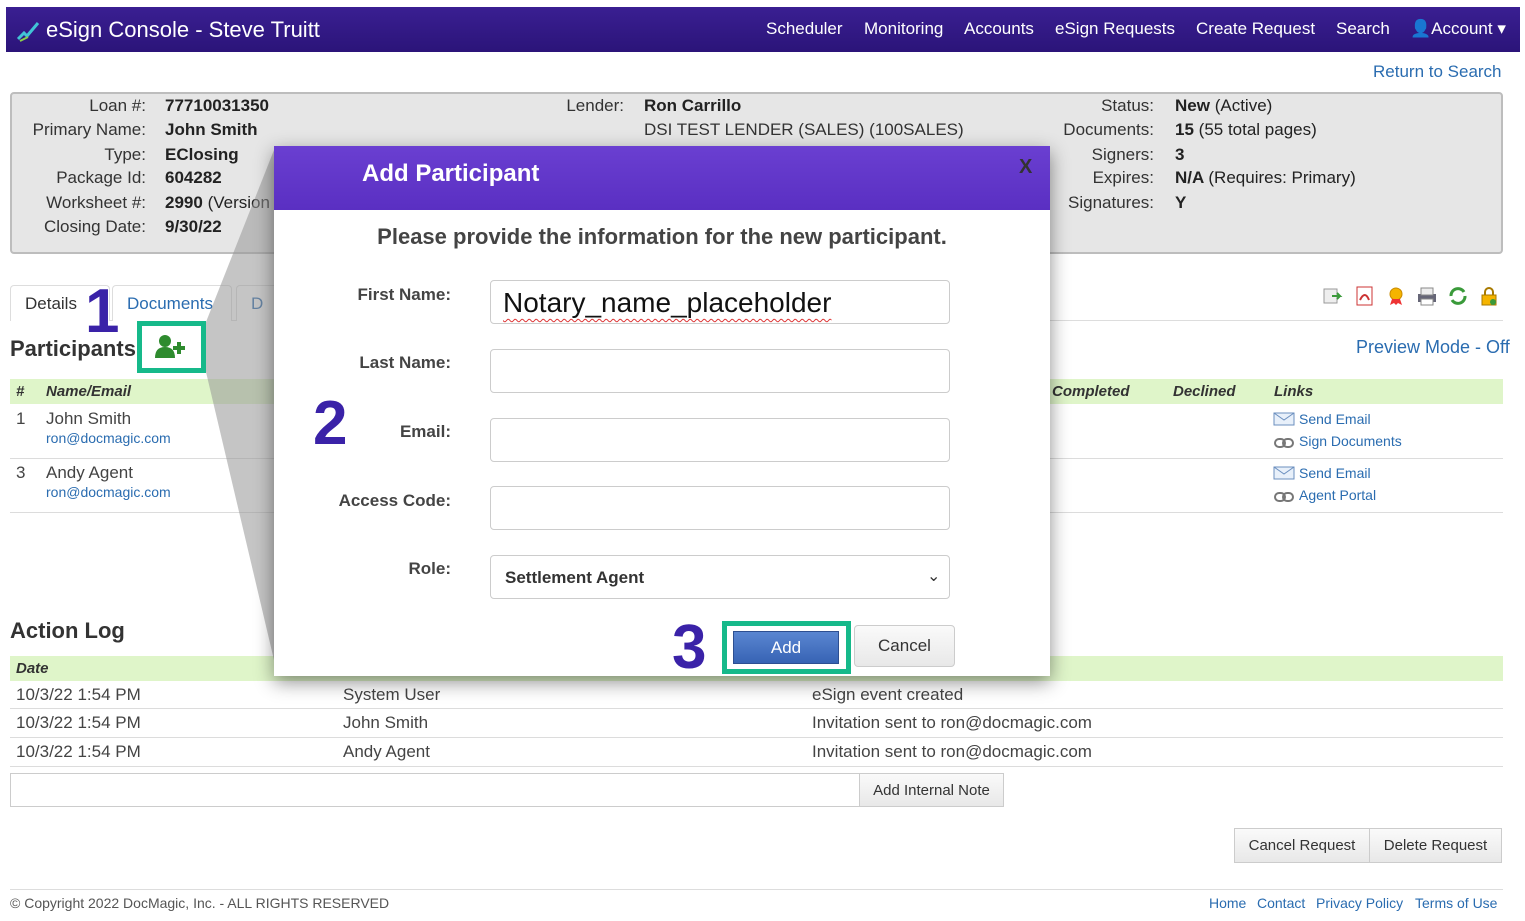  Describe the element at coordinates (451, 173) in the screenshot. I see `modal-title: Add Participant` at that location.